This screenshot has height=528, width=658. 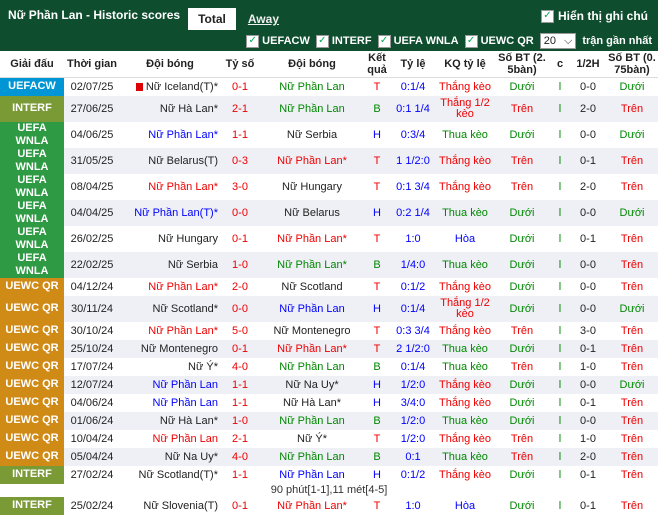 What do you see at coordinates (594, 16) in the screenshot?
I see `show-notes-toggle: ✓ Hiển thị ghi chú` at bounding box center [594, 16].